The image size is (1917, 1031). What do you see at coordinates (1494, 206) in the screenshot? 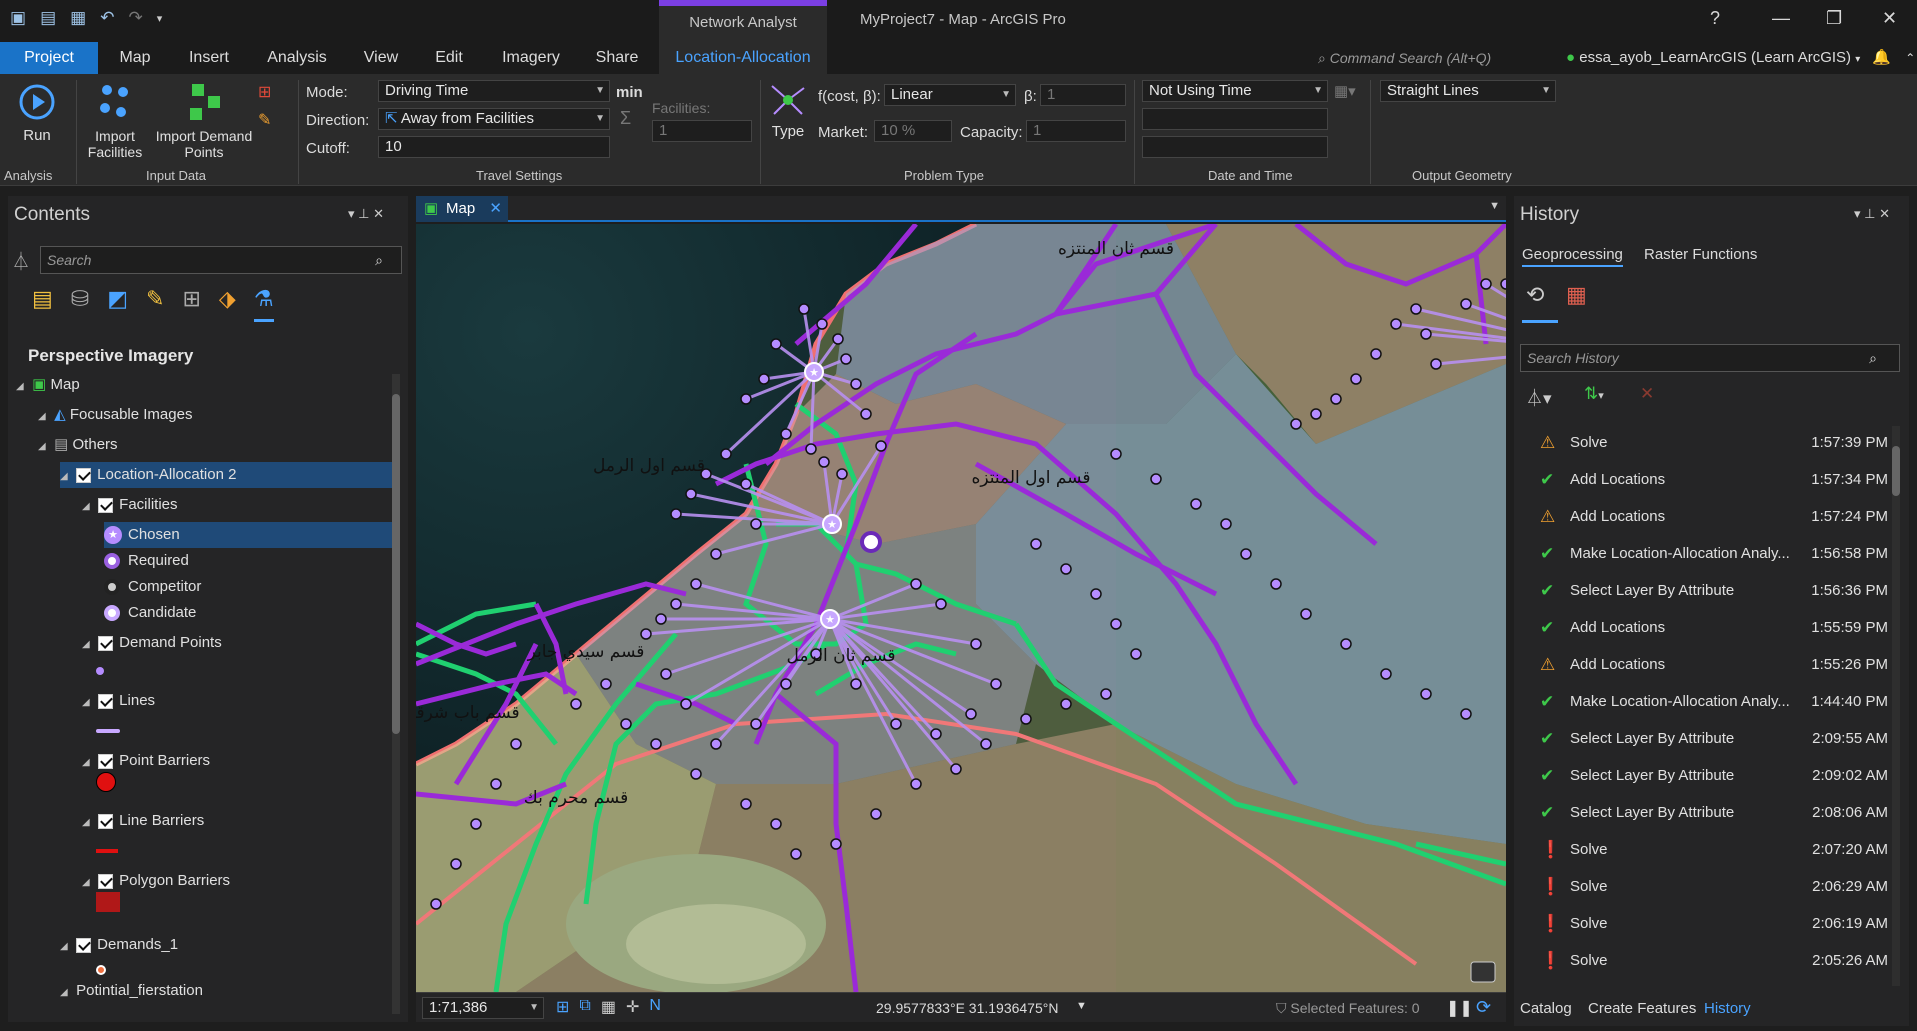
I see `chevron-down-icon: ▼` at bounding box center [1494, 206].